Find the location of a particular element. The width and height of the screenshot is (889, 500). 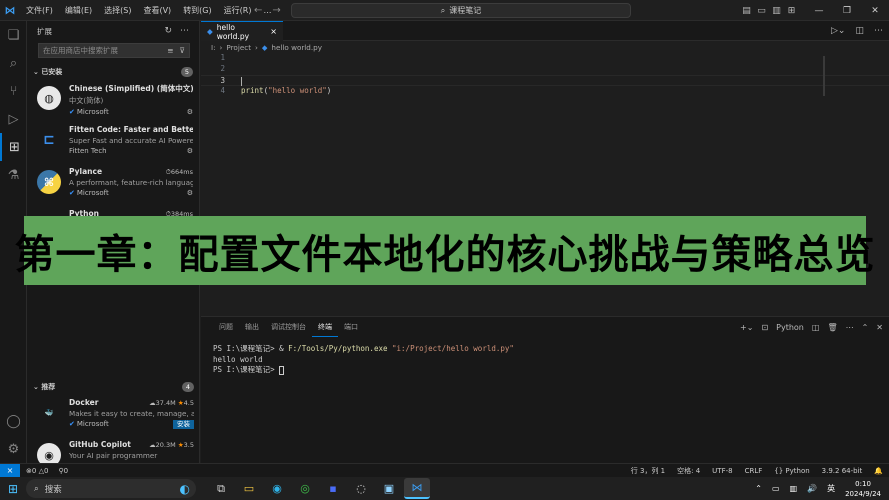

extension-search-input: 在应用商店中搜索扩展 ≡ ⊽ is located at coordinates (114, 50).